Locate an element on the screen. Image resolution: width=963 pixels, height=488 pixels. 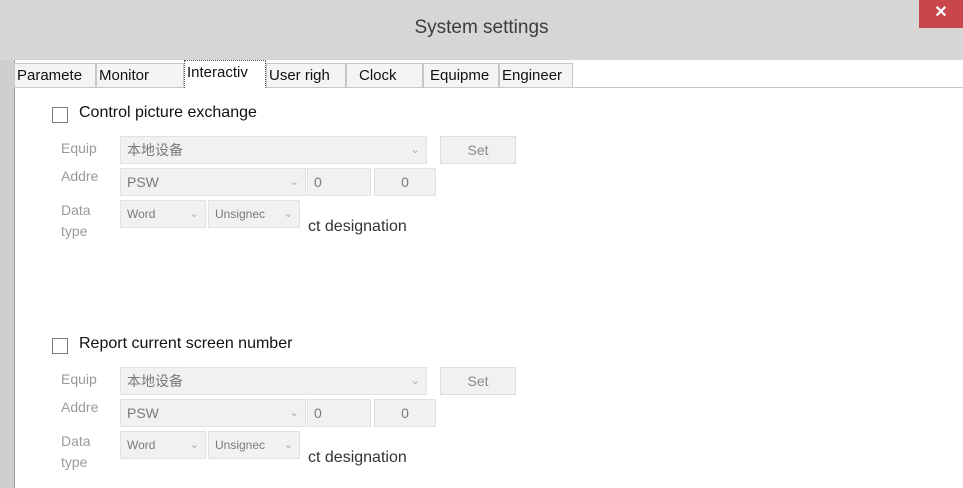
report-screen-number-label: Report current screen number is located at coordinates (186, 343).